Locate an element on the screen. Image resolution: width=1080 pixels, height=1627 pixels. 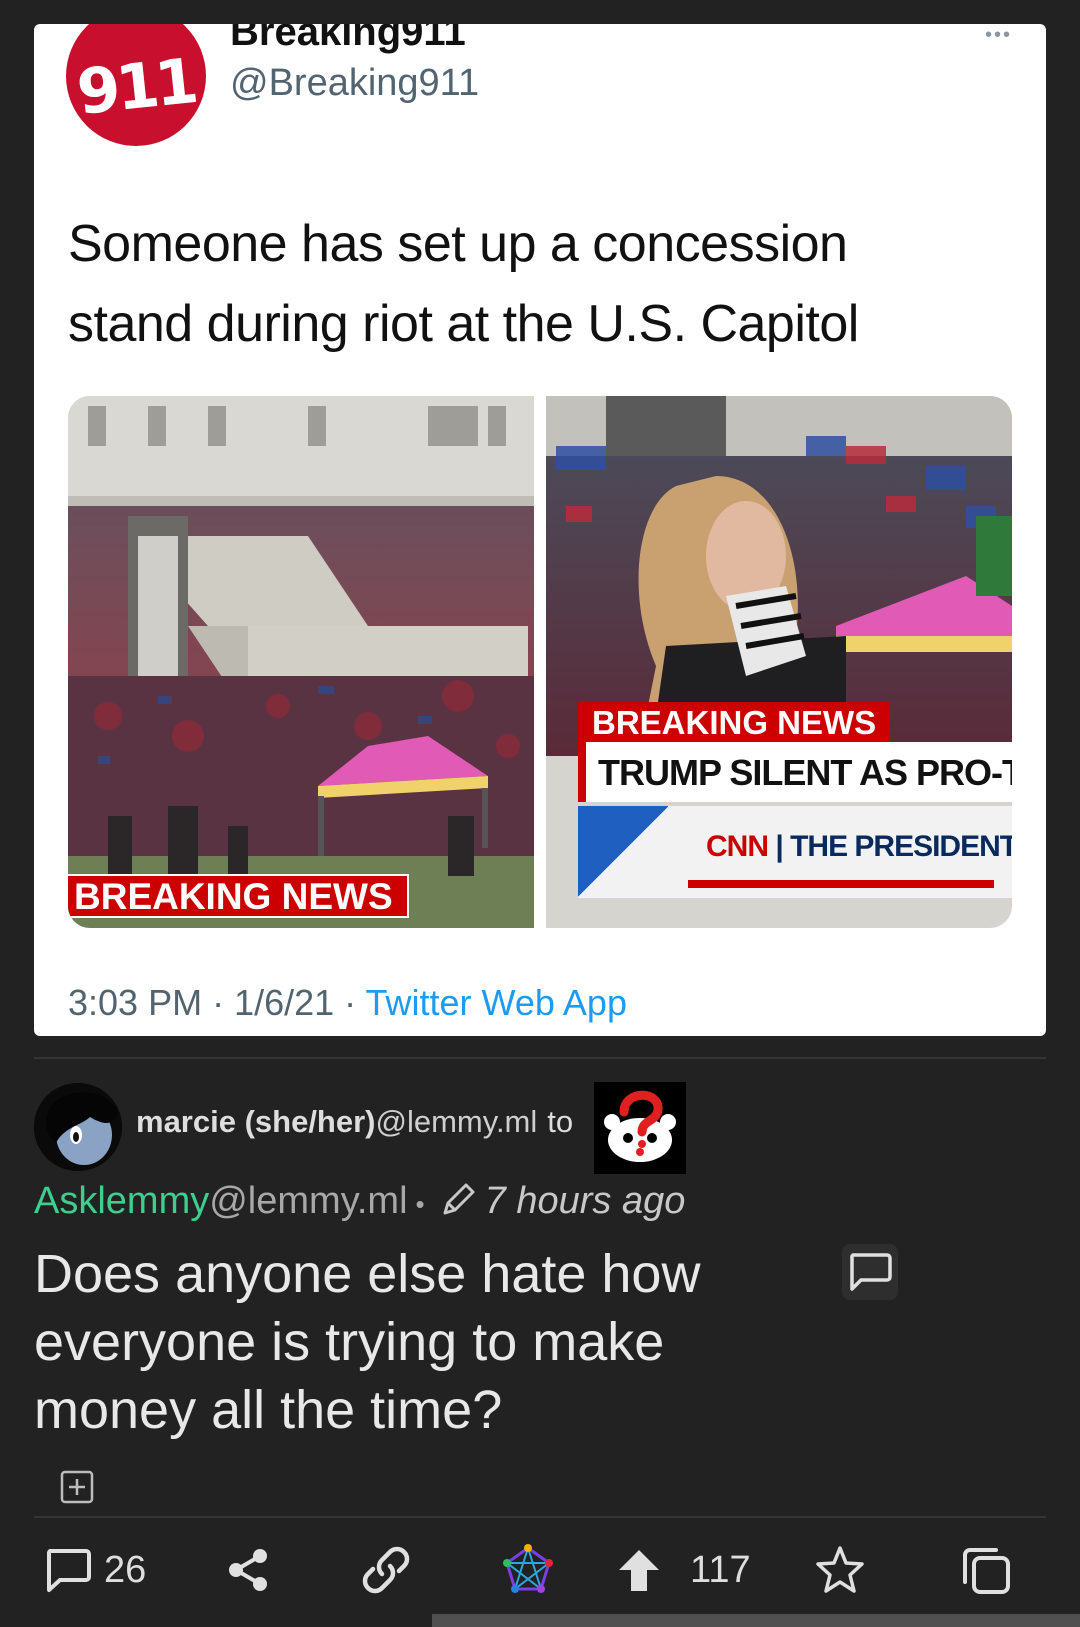
pencil-icon is located at coordinates (459, 1199).